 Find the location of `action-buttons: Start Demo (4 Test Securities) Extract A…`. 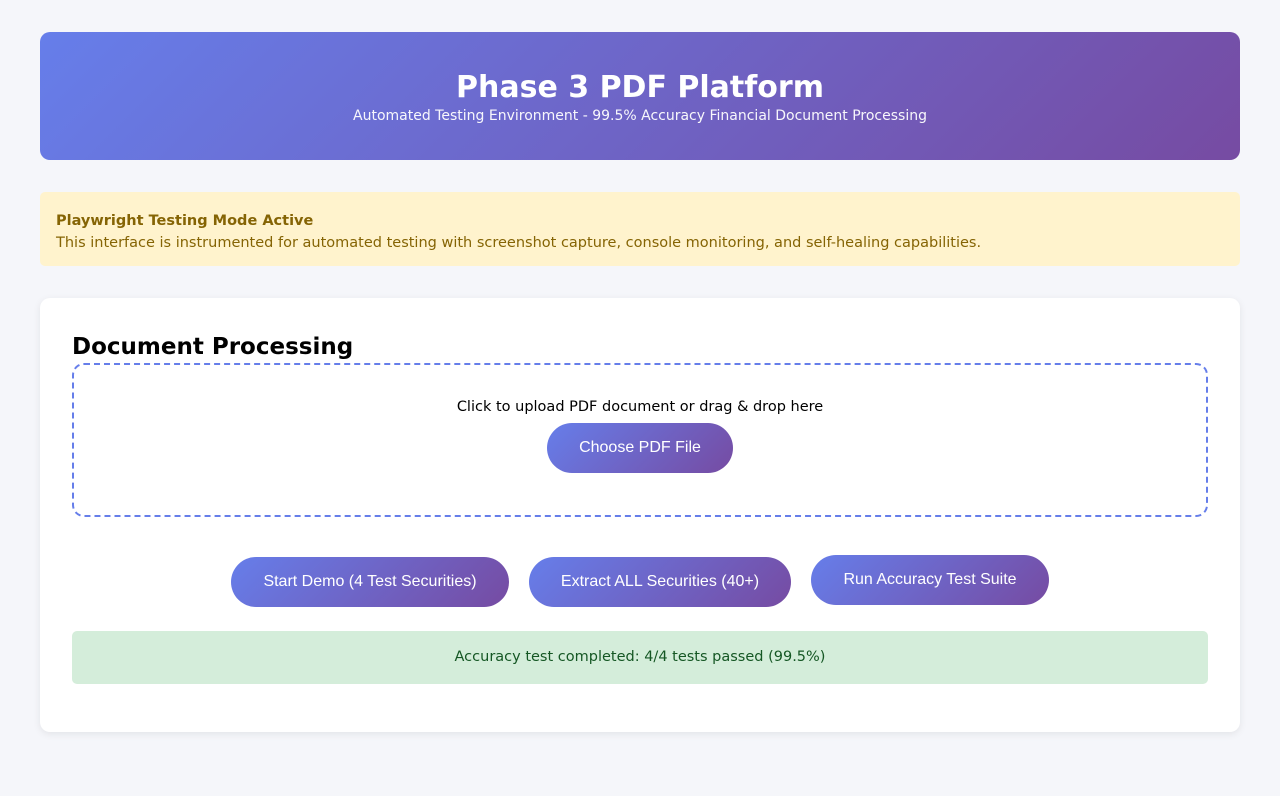

action-buttons: Start Demo (4 Test Securities) Extract A… is located at coordinates (640, 581).